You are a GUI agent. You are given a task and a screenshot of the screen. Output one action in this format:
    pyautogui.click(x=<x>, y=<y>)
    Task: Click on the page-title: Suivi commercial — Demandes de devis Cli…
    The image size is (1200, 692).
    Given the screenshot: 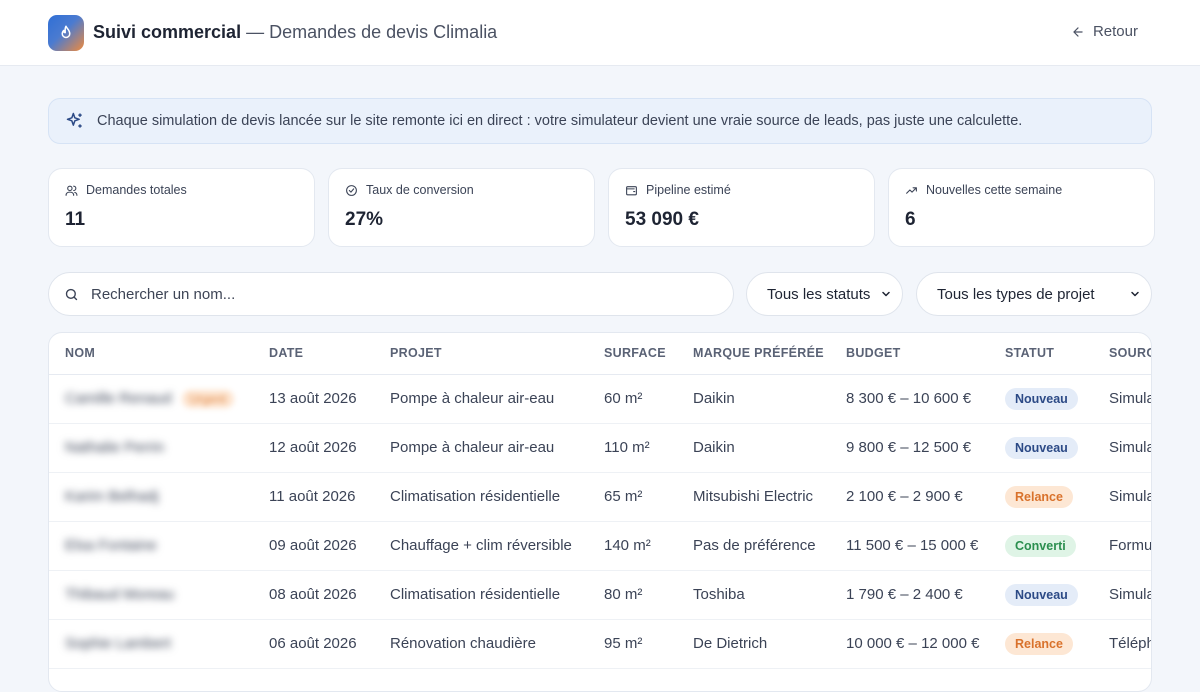 What is the action you would take?
    pyautogui.click(x=295, y=32)
    